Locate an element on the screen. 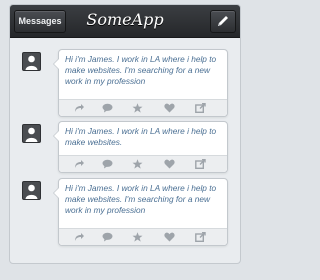 The width and height of the screenshot is (320, 280). pencil-icon is located at coordinates (223, 21).